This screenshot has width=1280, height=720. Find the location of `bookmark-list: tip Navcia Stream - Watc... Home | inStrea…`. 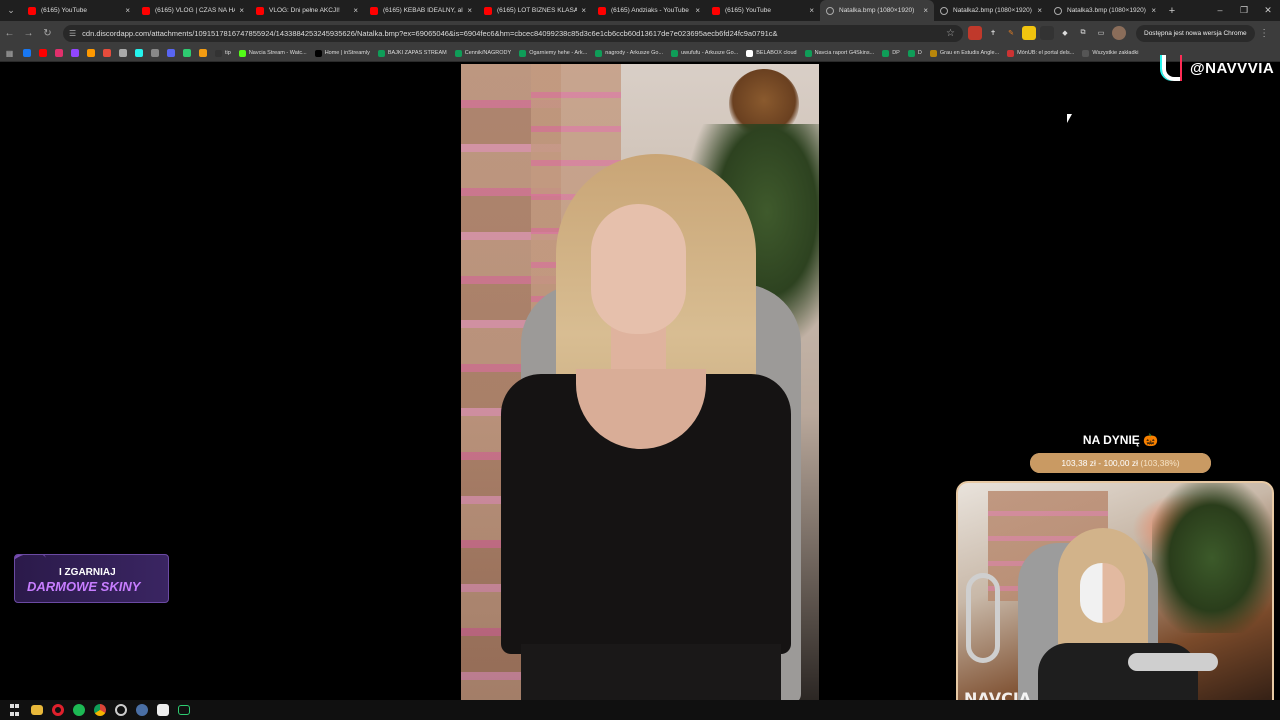

bookmark-list: tip Navcia Stream - Watc... Home | inStrea… is located at coordinates (580, 53).